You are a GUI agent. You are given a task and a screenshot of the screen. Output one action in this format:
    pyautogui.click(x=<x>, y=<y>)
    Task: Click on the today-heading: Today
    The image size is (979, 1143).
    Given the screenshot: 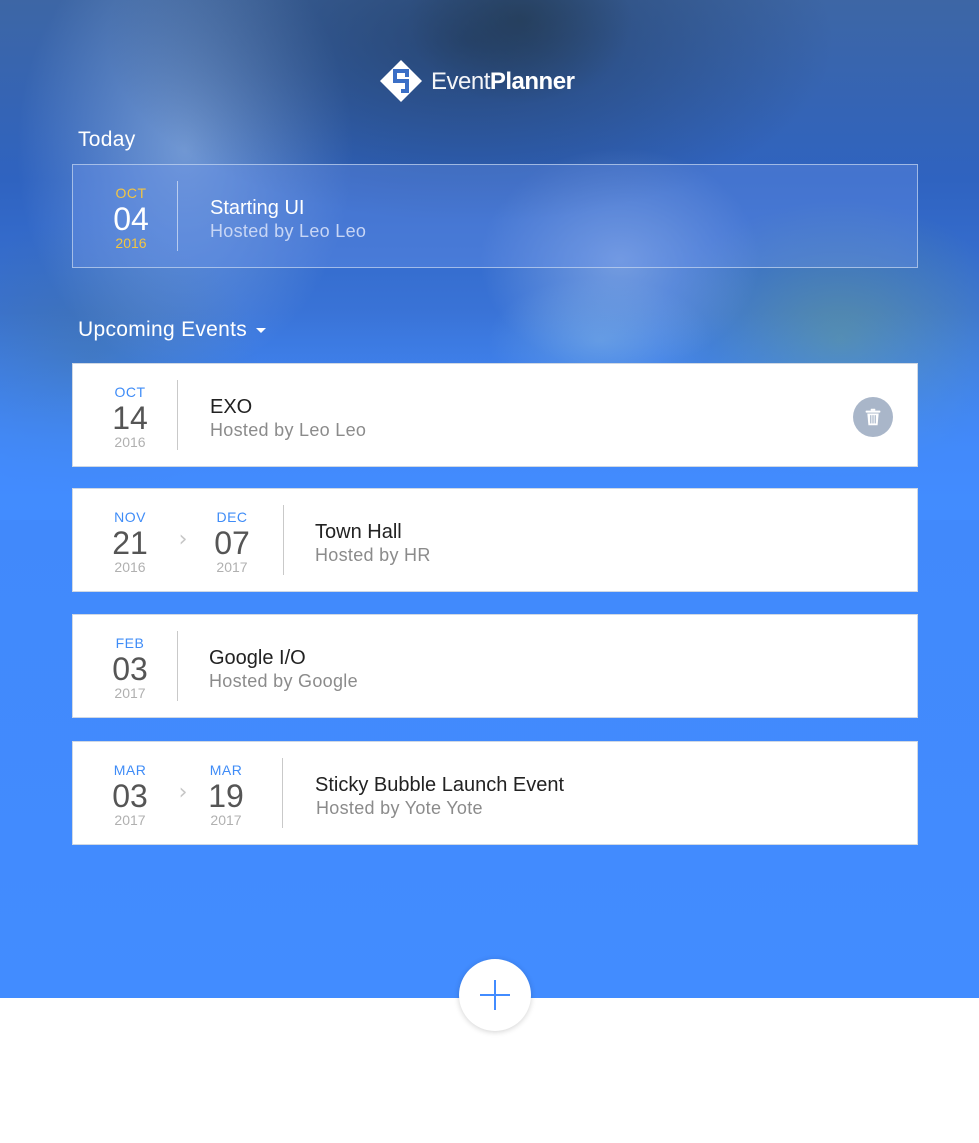 What is the action you would take?
    pyautogui.click(x=107, y=139)
    